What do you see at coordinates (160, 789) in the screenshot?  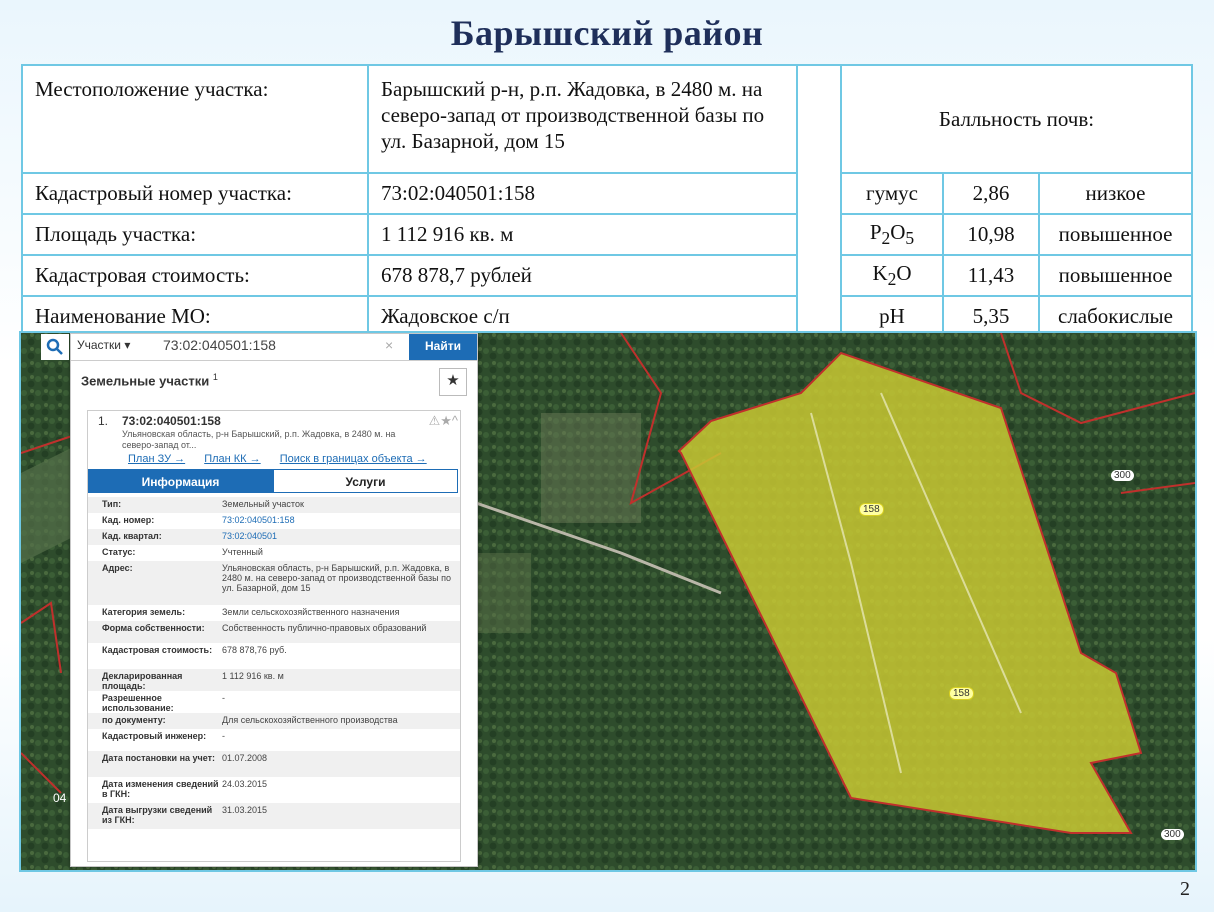 I see `detail-key: Дата изменения сведений в ГКН:` at bounding box center [160, 789].